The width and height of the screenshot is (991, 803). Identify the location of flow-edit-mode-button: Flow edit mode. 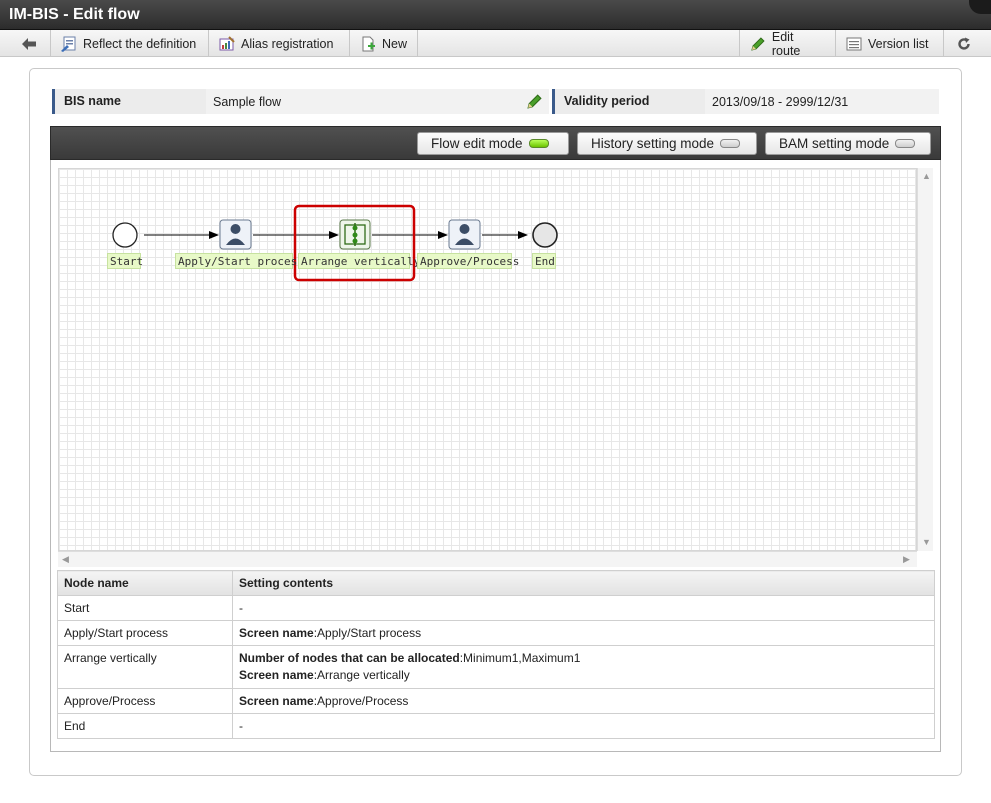
(493, 143).